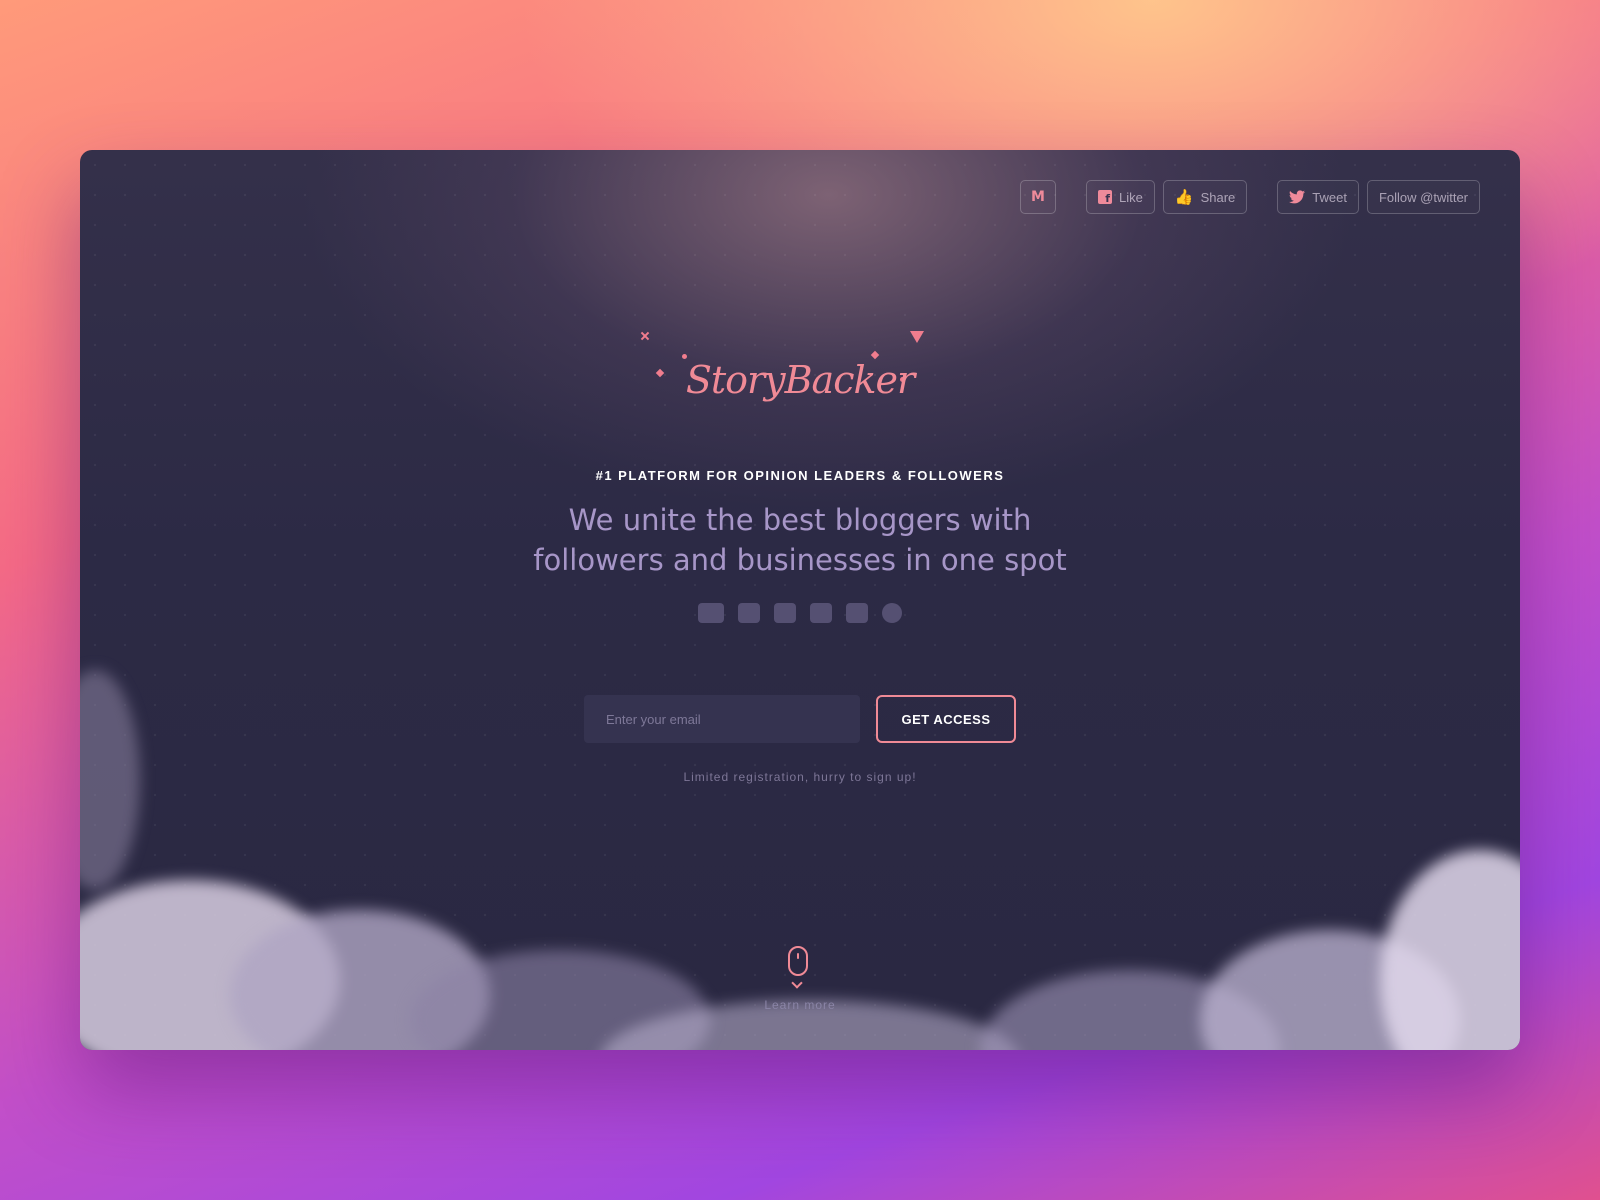 The height and width of the screenshot is (1200, 1600). Describe the element at coordinates (1250, 197) in the screenshot. I see `social-toolbar: M Like 👍 Share Tweet Follow @twitter` at that location.